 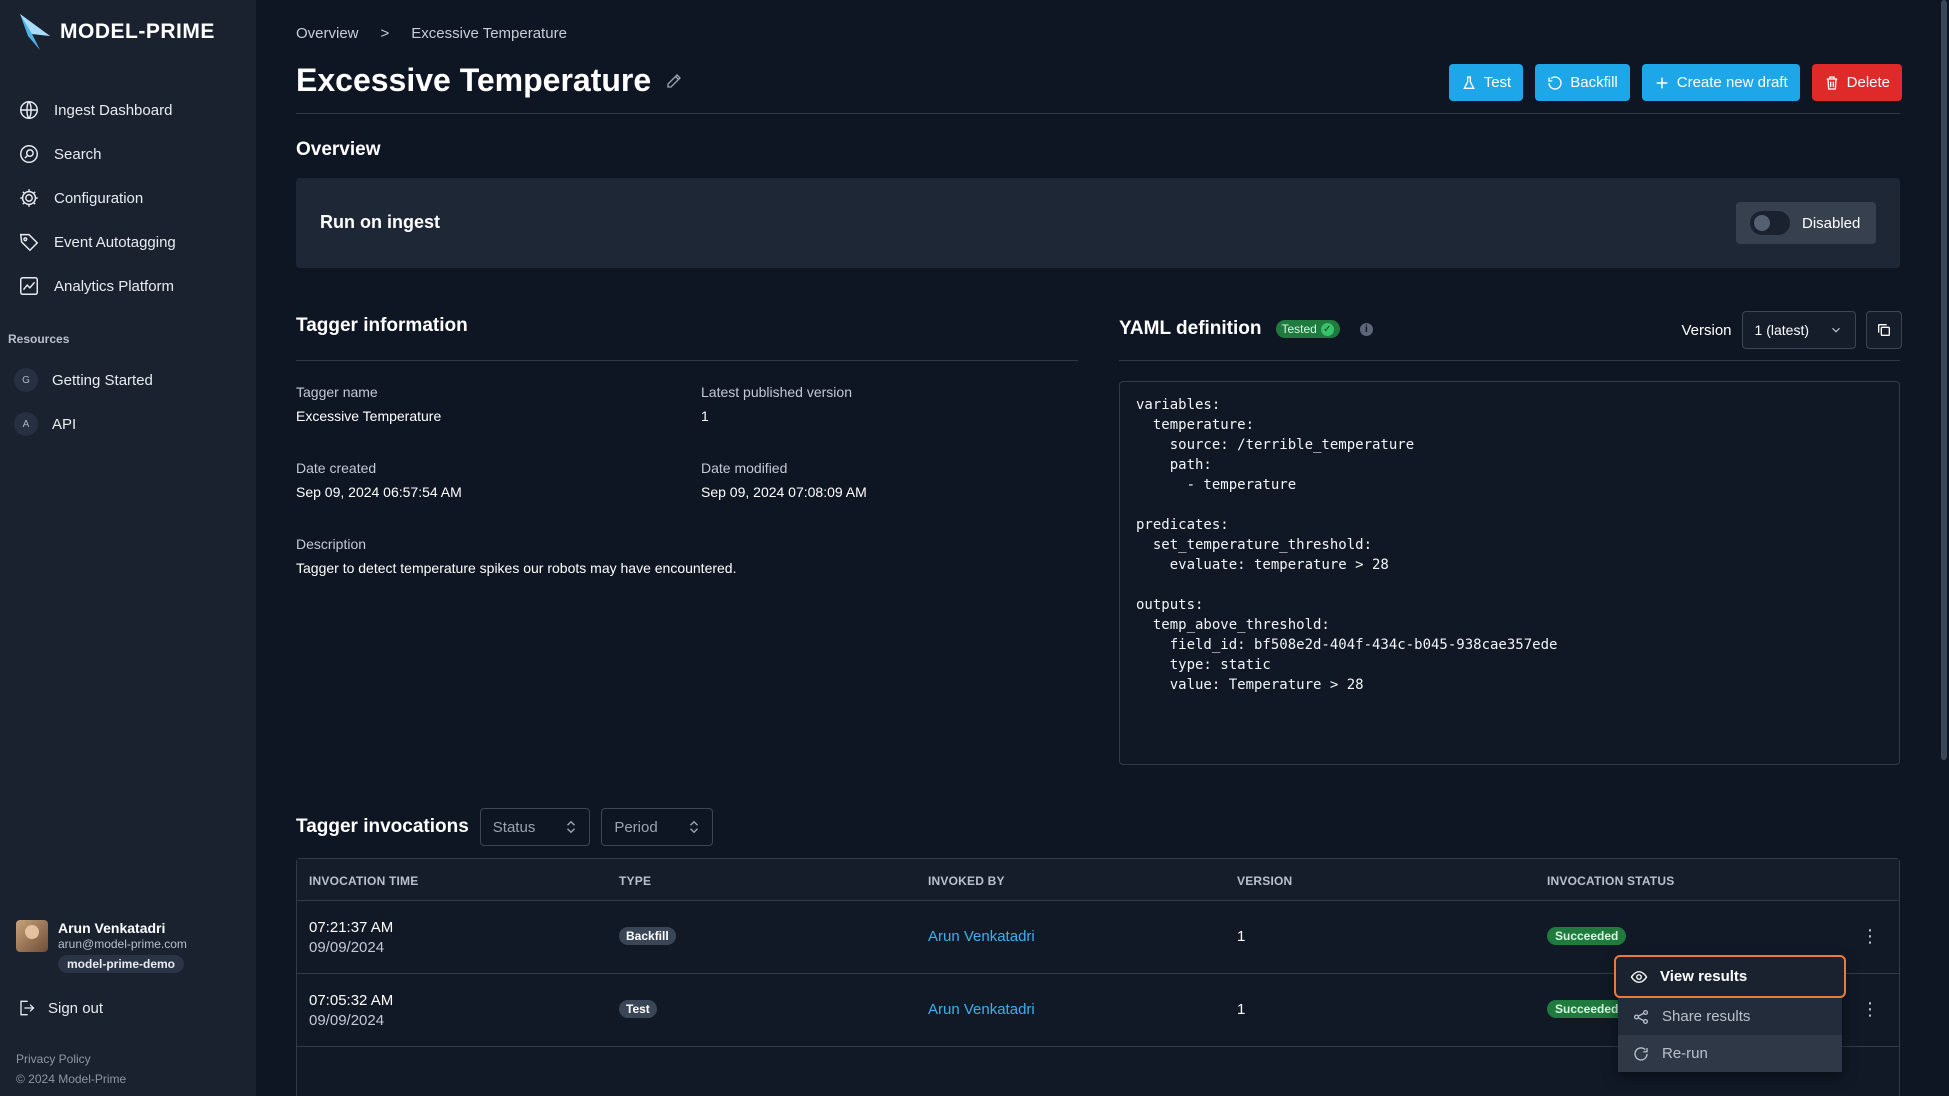 I want to click on tagger-name-value: Excessive Temperature, so click(x=369, y=416).